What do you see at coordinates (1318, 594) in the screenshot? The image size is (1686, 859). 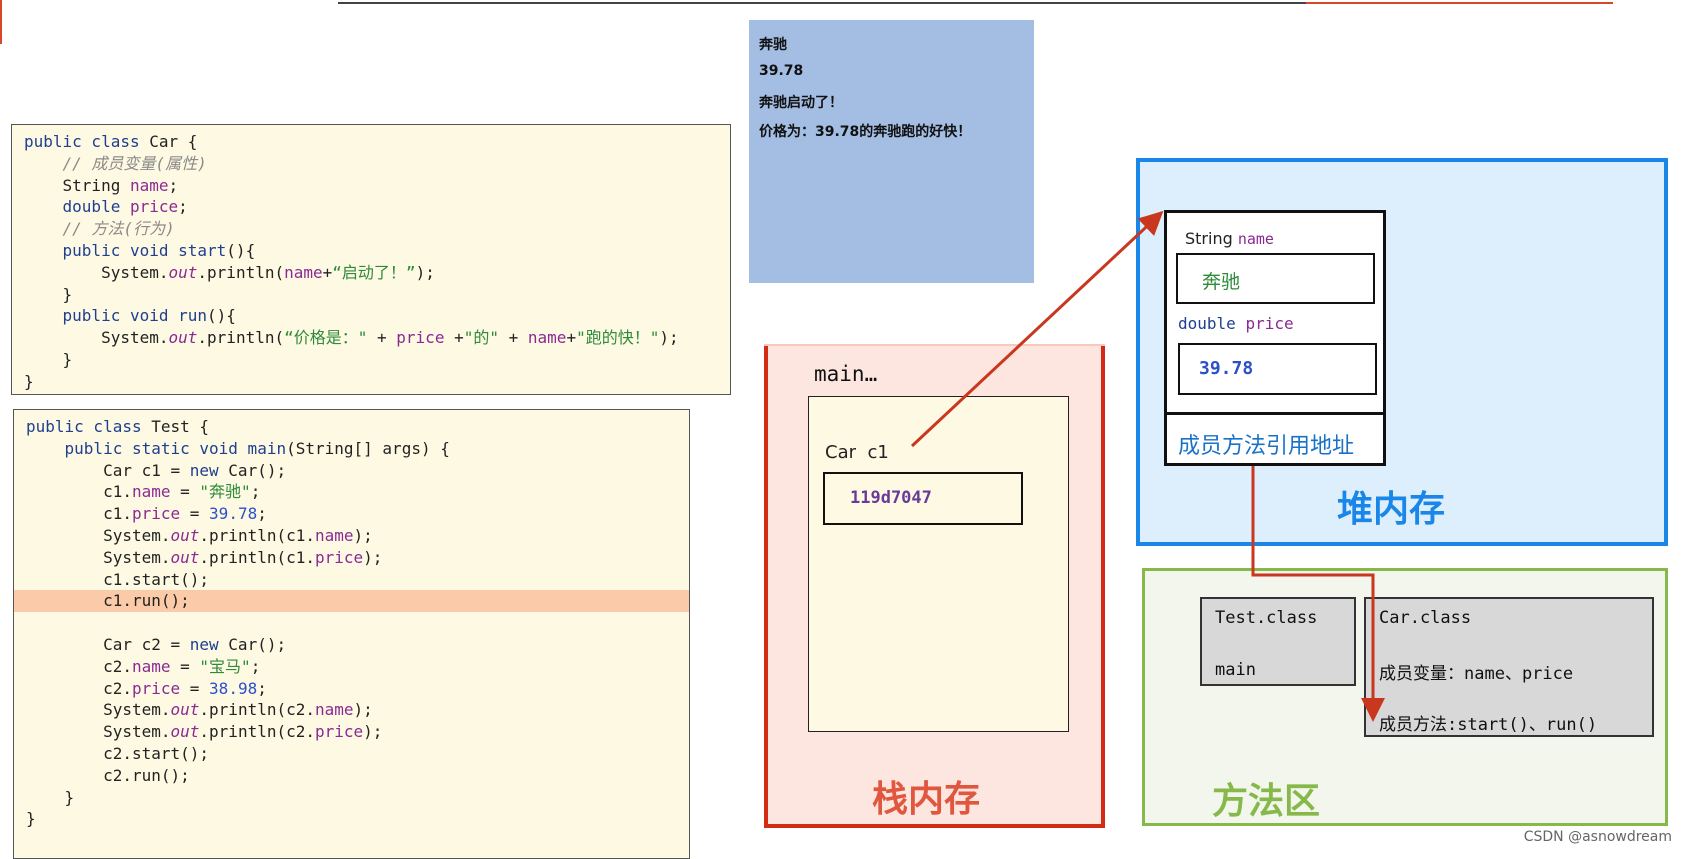 I see `heap-to-method-area-arrow` at bounding box center [1318, 594].